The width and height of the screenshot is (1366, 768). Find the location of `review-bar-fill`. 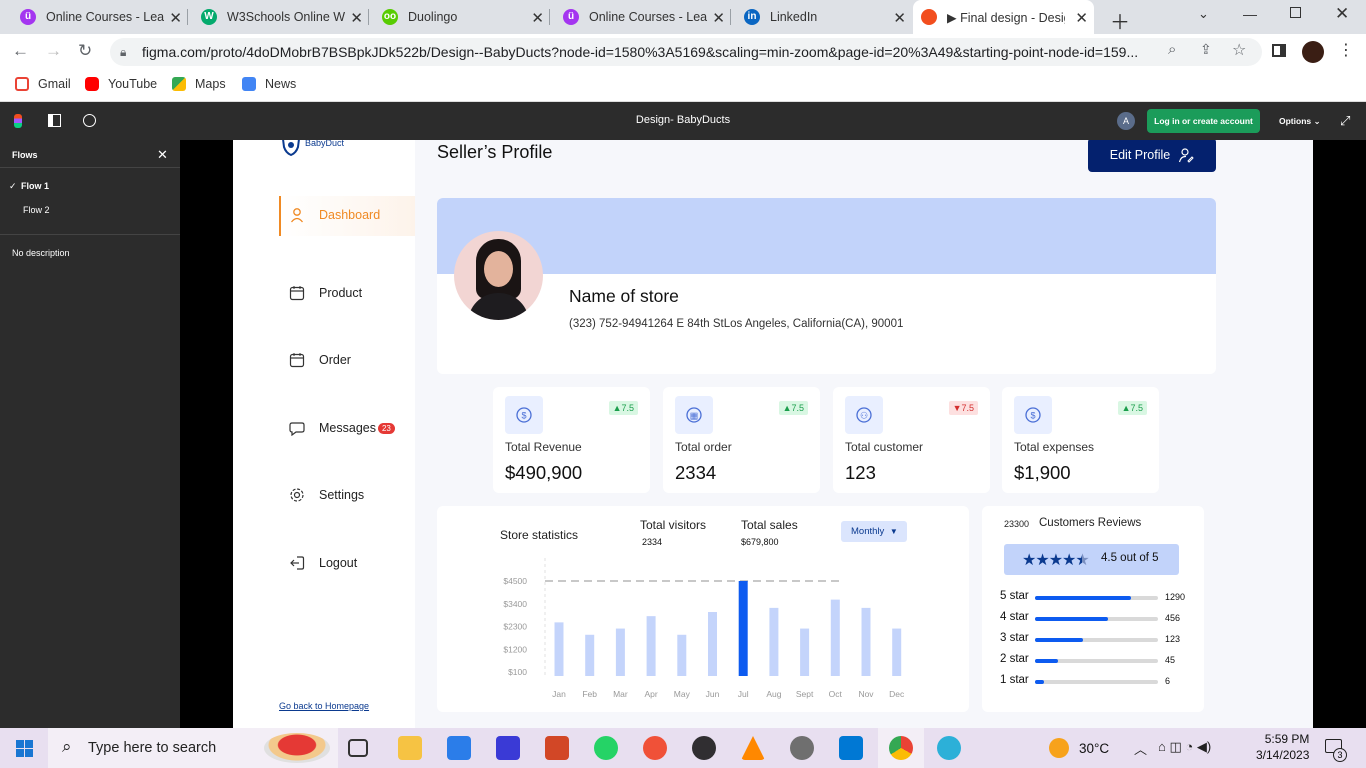

review-bar-fill is located at coordinates (1047, 661).